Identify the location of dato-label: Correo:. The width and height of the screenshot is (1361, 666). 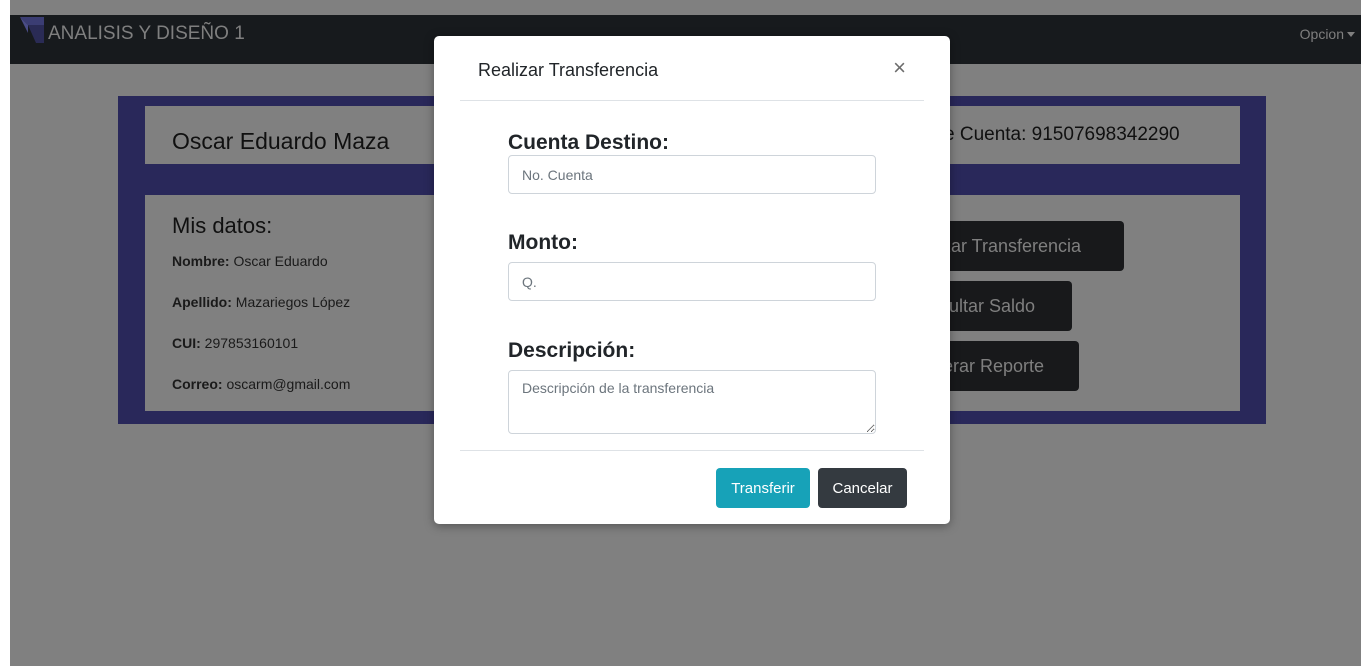
(197, 384).